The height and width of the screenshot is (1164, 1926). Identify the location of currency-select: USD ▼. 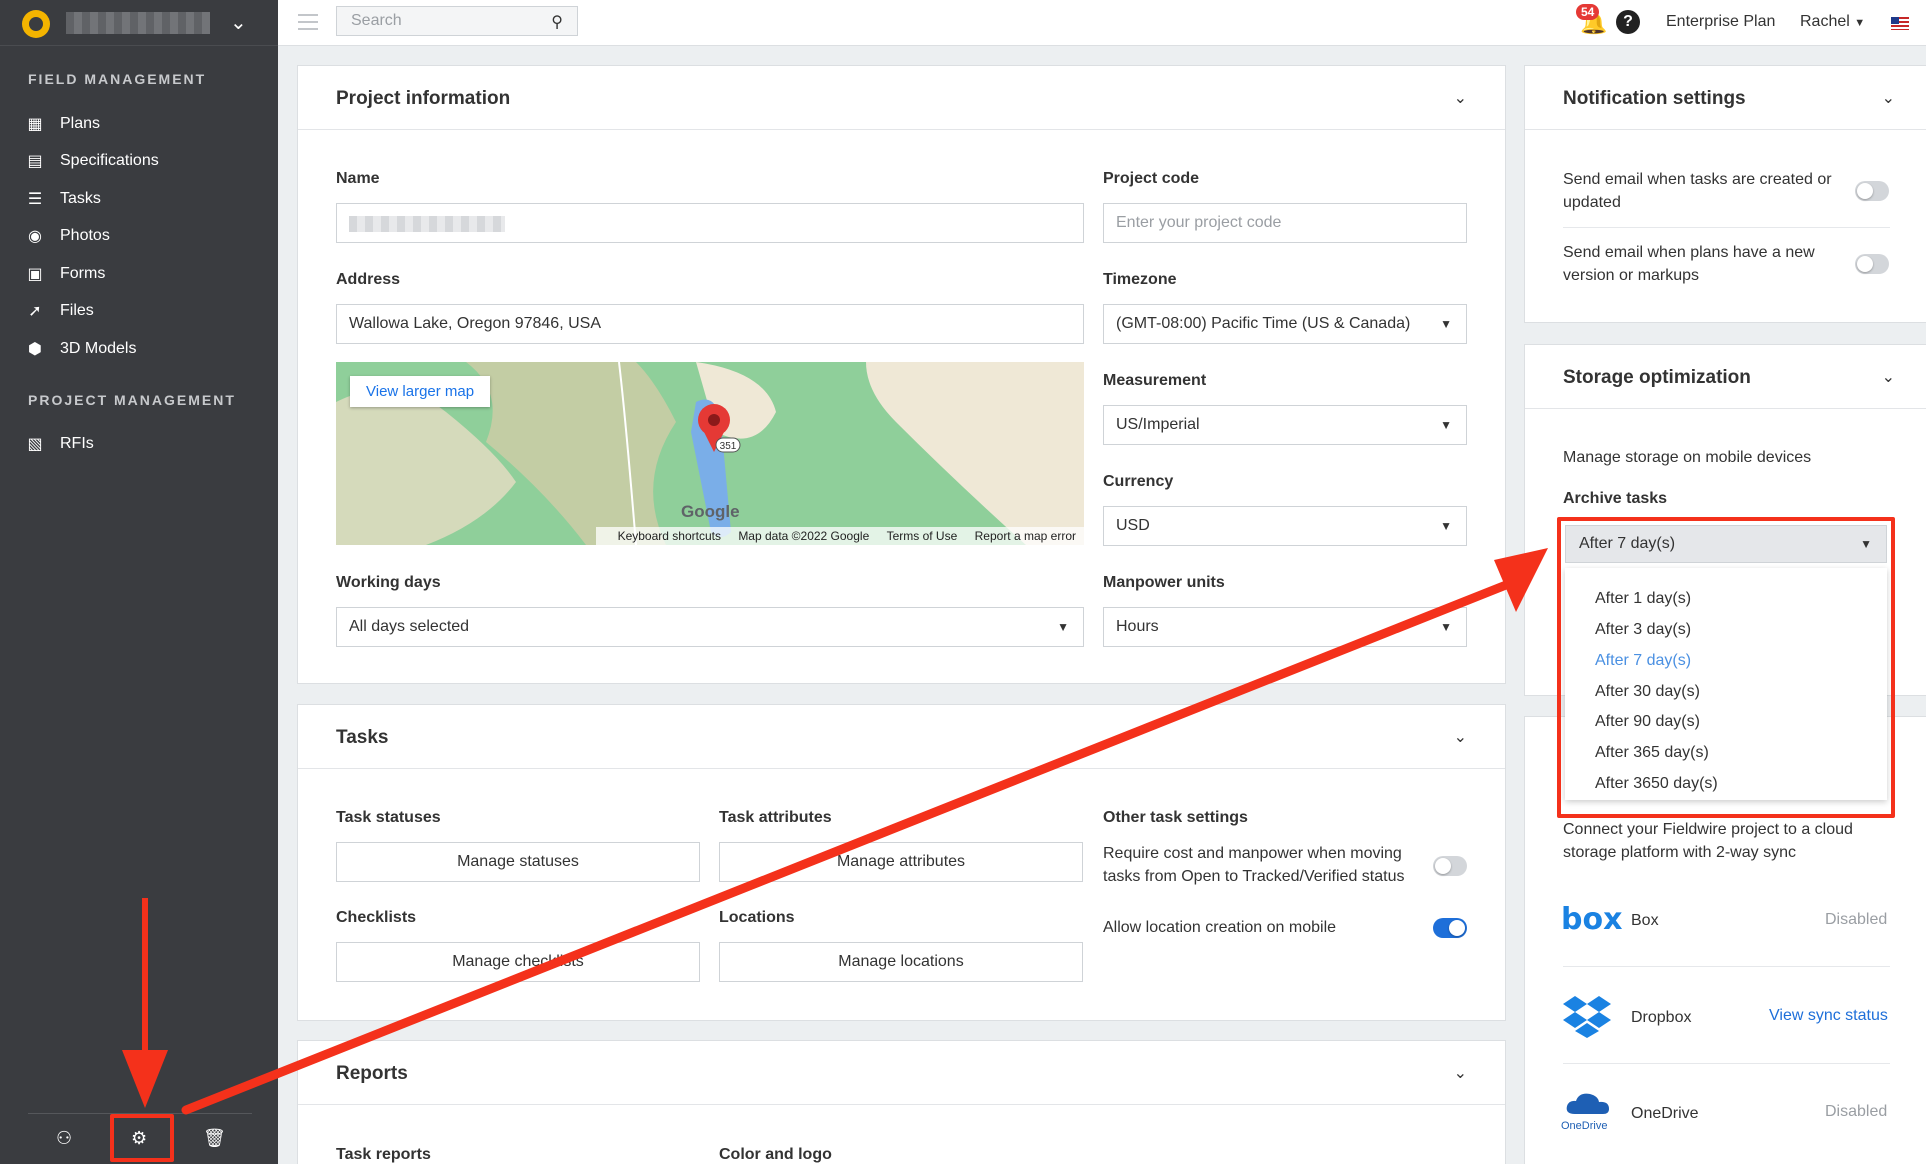
(1285, 526).